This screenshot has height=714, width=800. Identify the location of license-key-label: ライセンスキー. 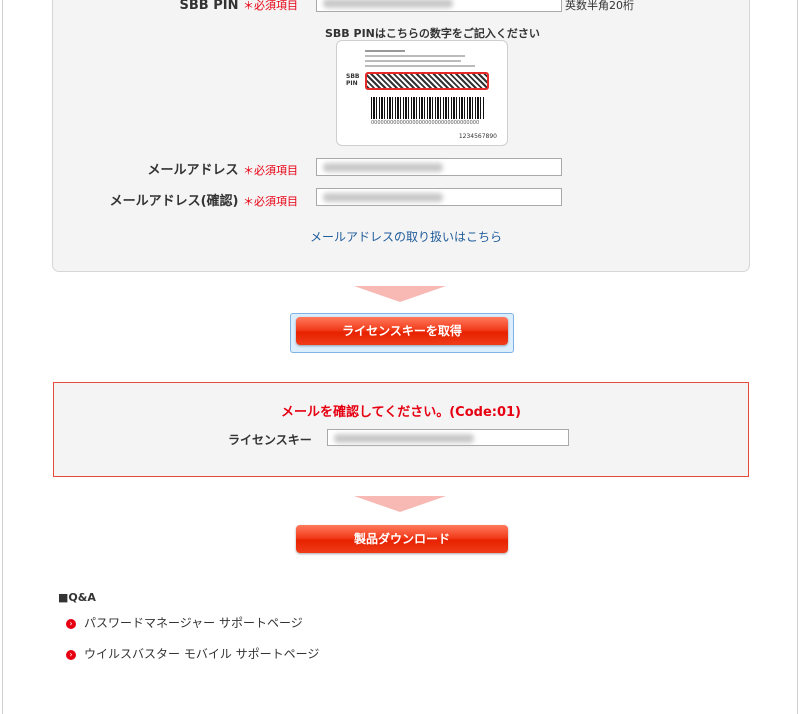
(270, 440).